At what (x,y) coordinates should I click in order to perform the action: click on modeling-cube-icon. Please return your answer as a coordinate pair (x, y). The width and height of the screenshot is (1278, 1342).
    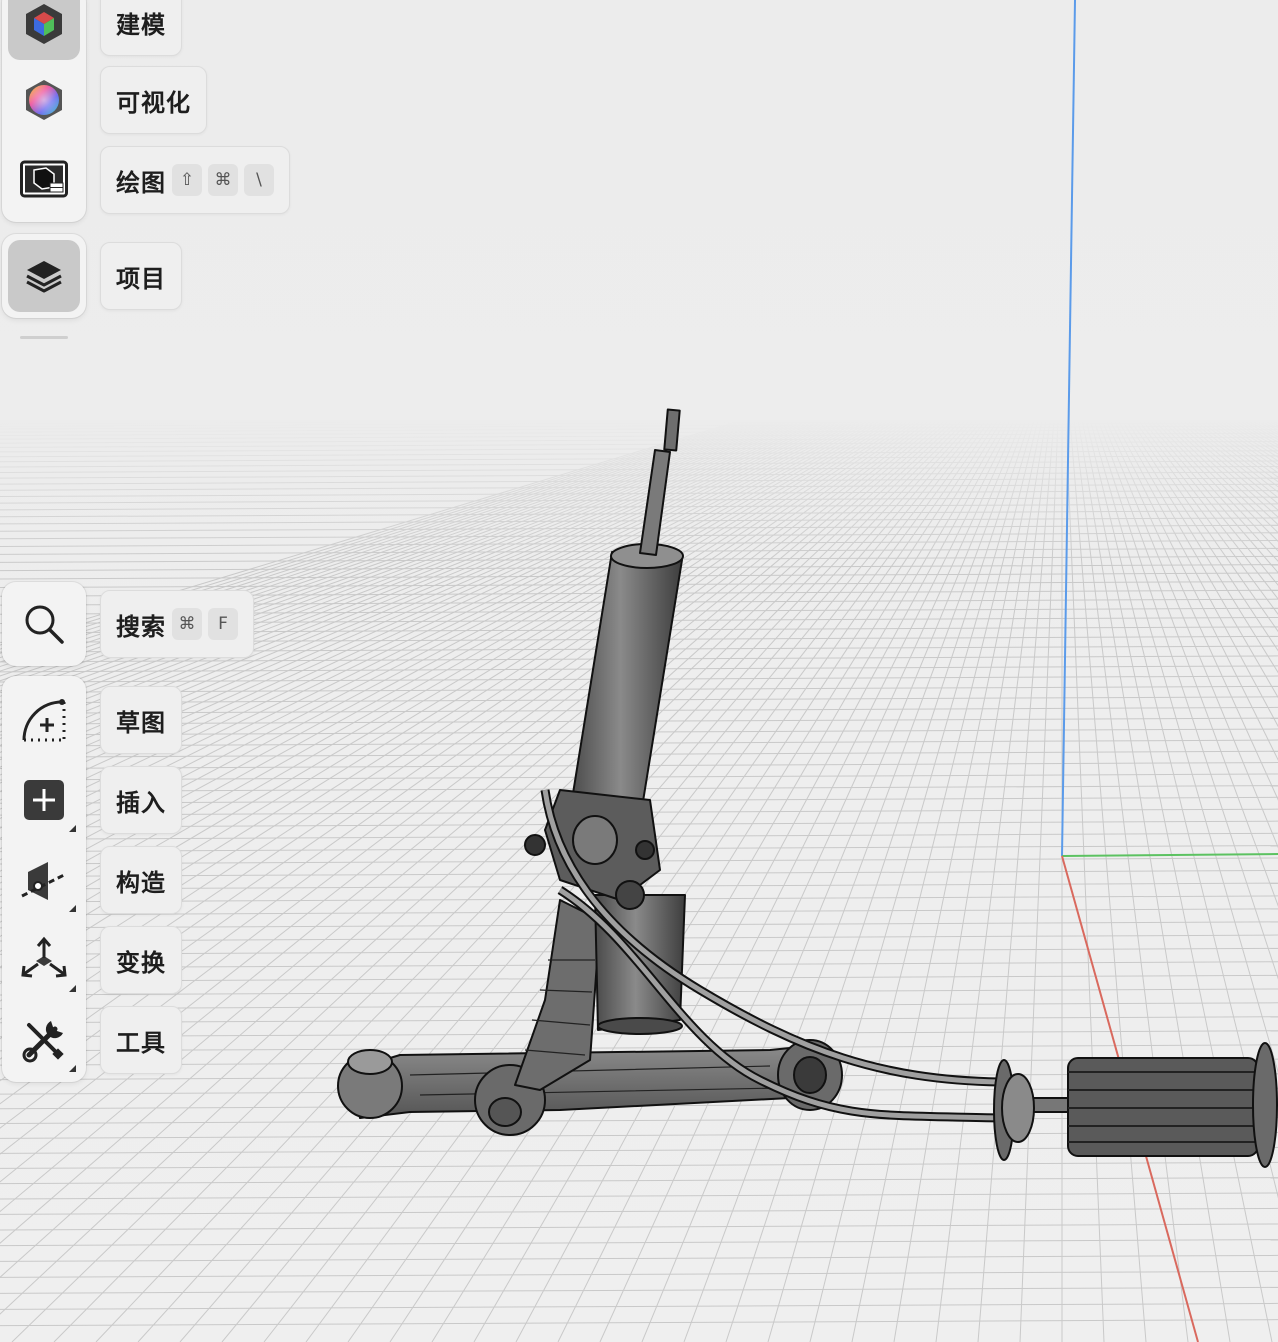
    Looking at the image, I should click on (44, 24).